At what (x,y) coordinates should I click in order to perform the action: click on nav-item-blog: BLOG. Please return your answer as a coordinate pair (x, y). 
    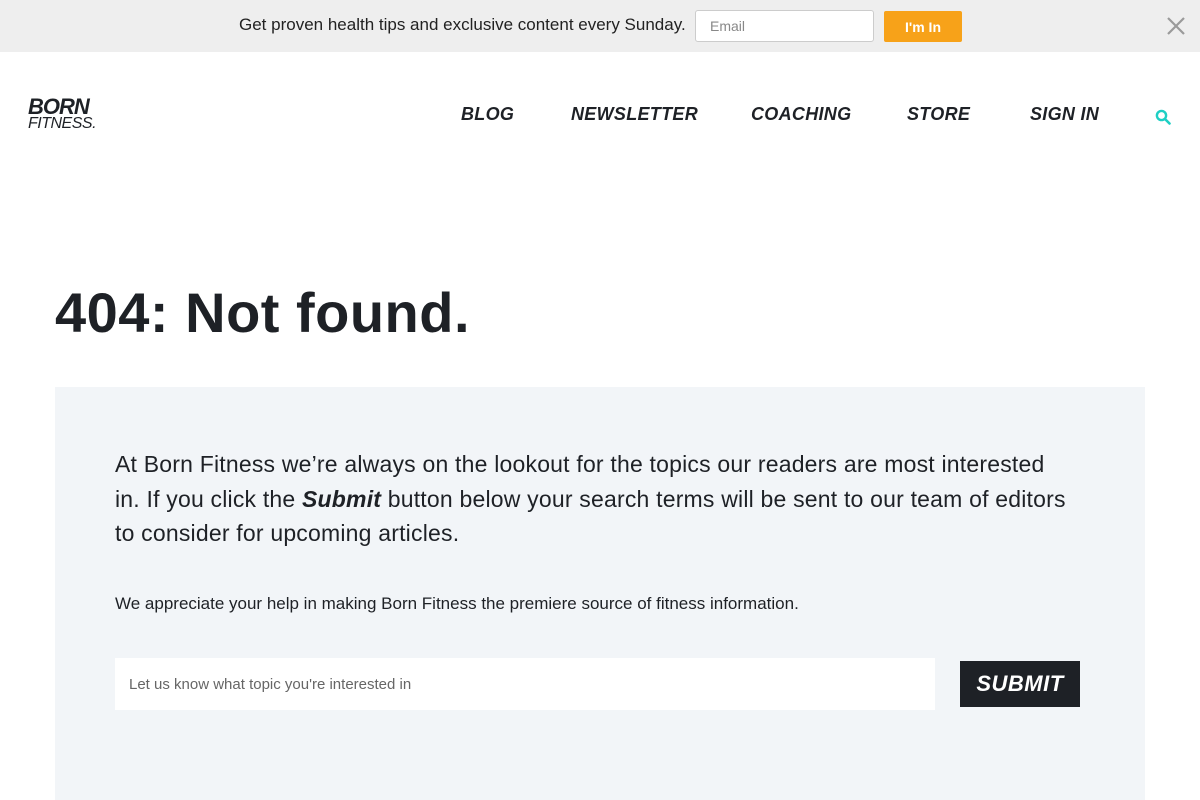
    Looking at the image, I should click on (487, 114).